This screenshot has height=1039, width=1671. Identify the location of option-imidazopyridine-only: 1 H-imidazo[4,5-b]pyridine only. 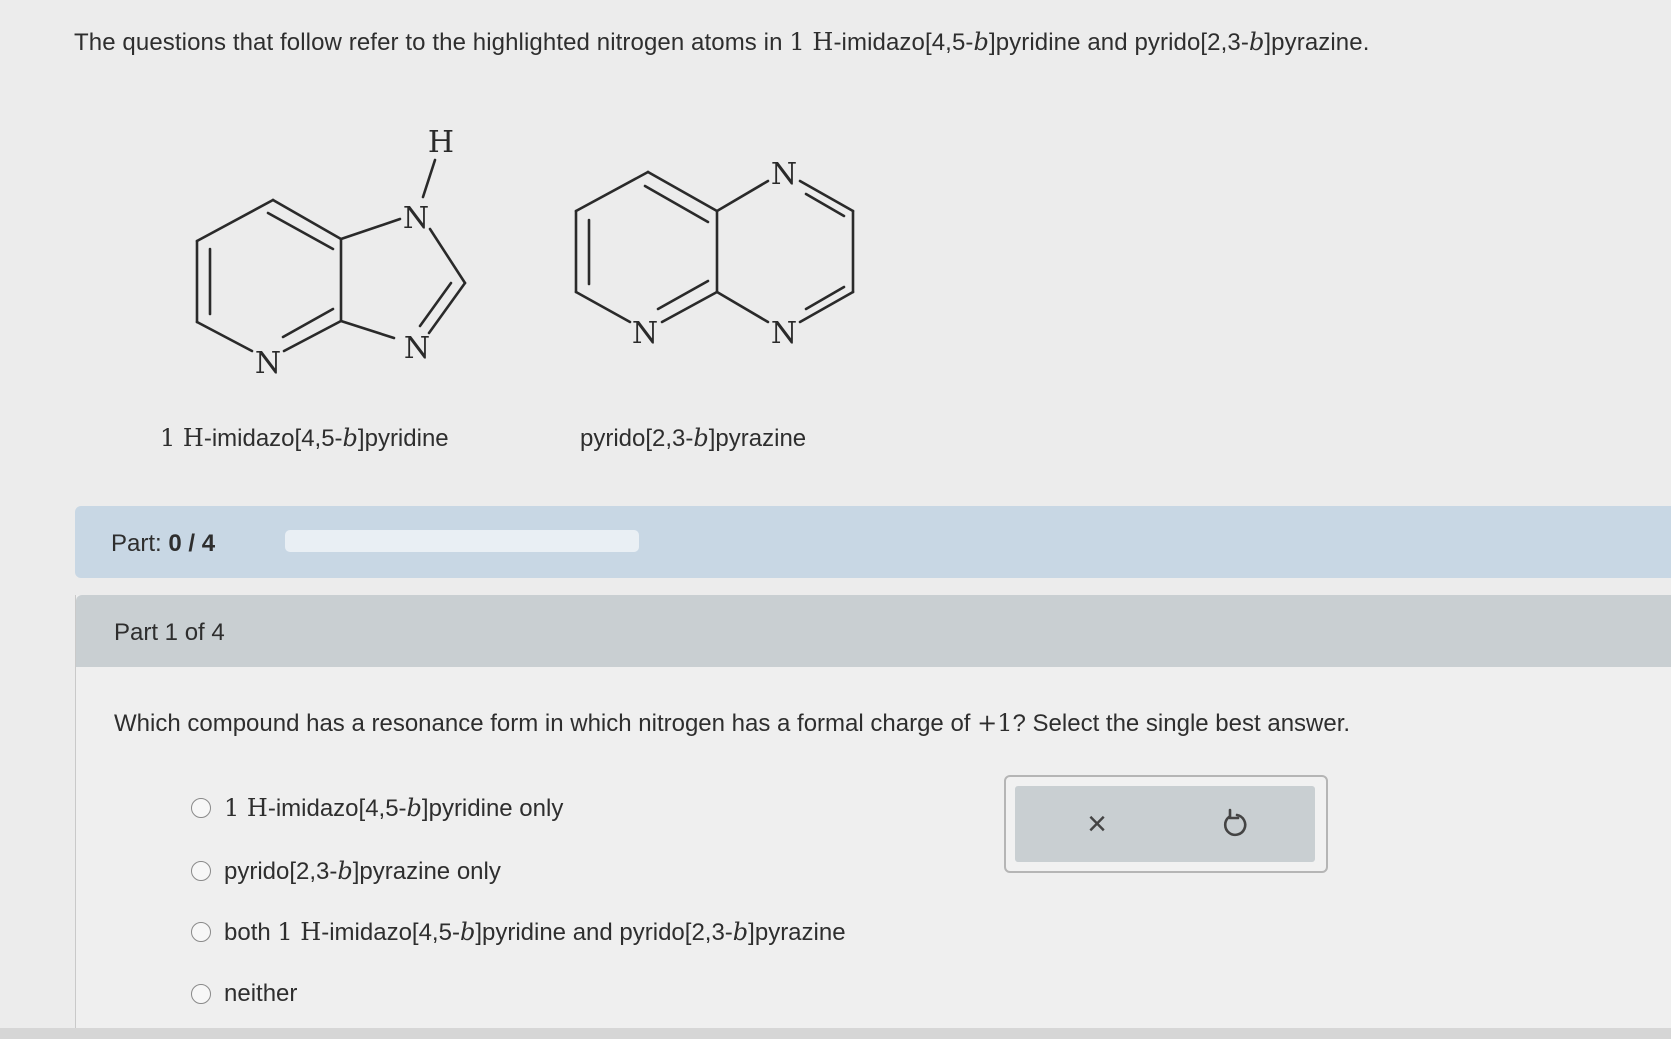
(377, 808).